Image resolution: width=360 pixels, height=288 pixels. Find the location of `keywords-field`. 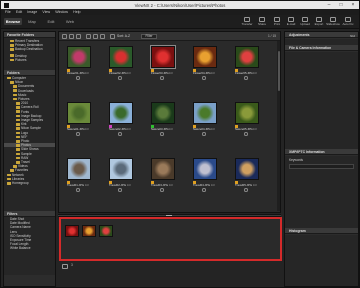

keywords-field is located at coordinates (321, 166).